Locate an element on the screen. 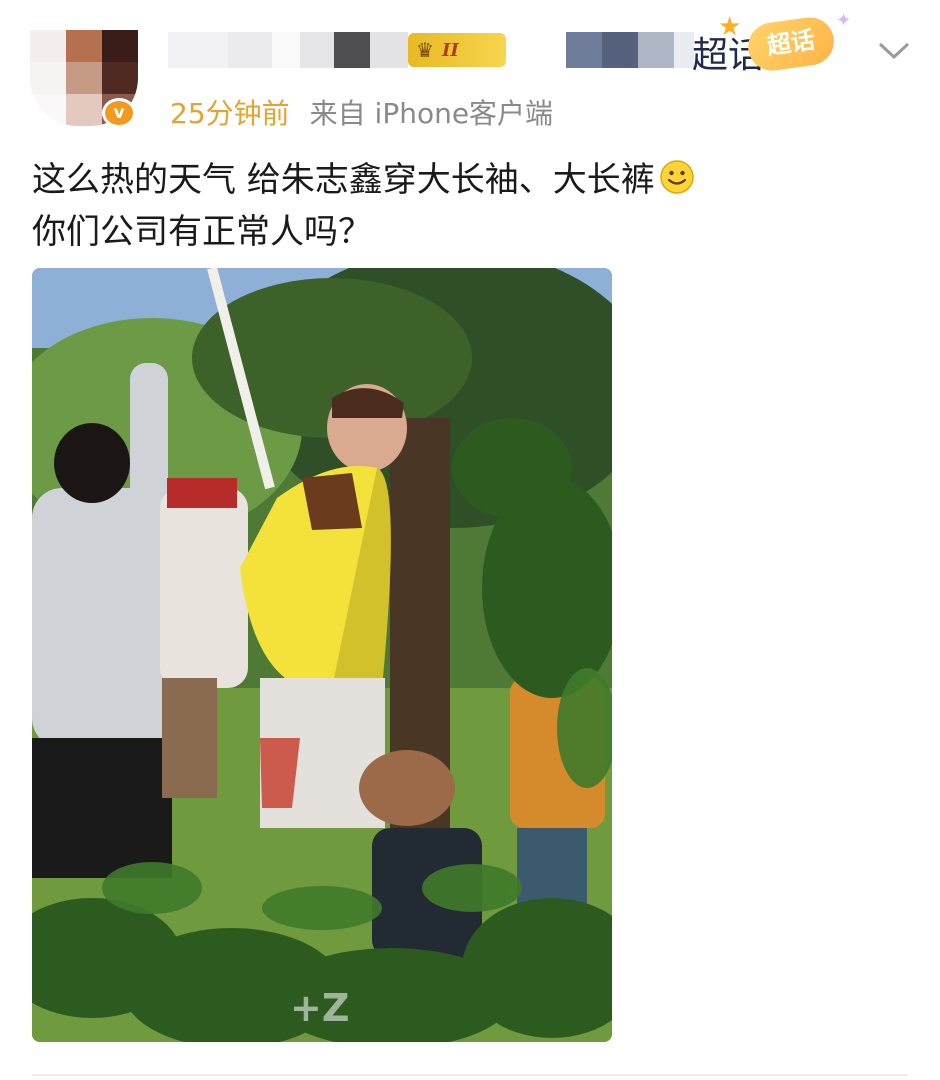 The width and height of the screenshot is (940, 1080). star-icon: ★ is located at coordinates (730, 27).